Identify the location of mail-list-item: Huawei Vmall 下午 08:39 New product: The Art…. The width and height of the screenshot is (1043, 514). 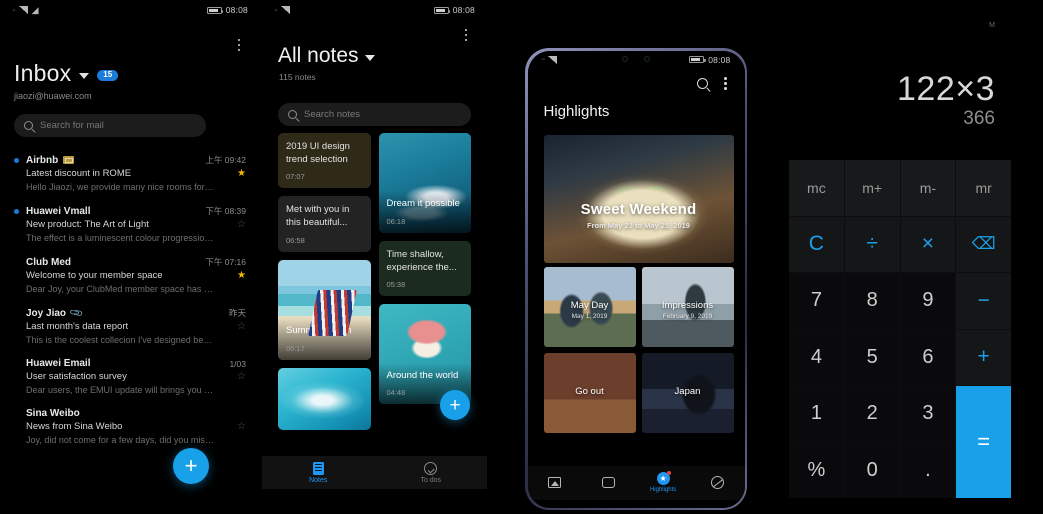
(130, 224).